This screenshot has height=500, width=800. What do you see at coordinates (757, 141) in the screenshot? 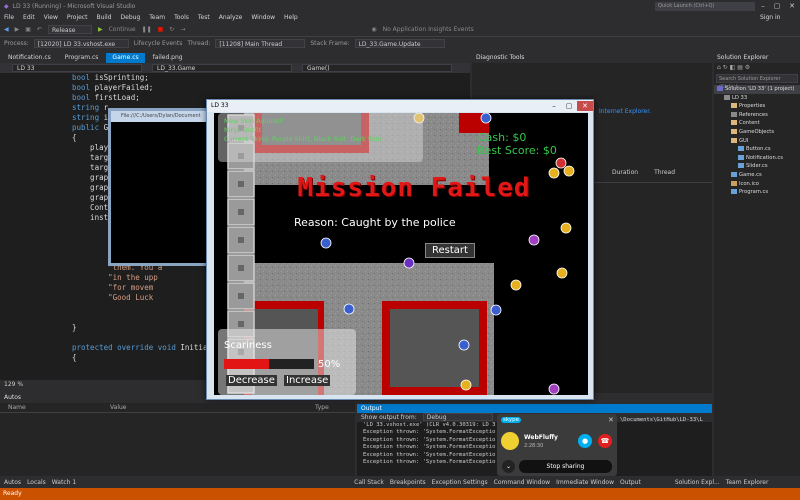
I see `solution-item: GUI` at bounding box center [757, 141].